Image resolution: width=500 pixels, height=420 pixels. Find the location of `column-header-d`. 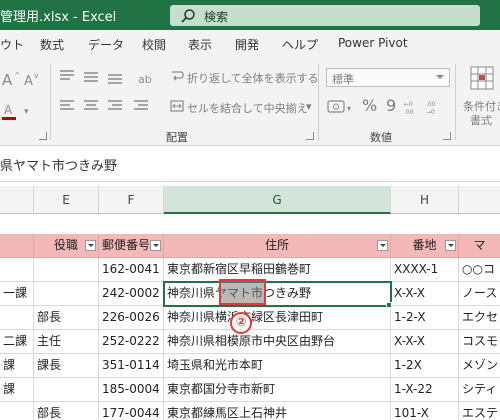

column-header-d is located at coordinates (17, 200).